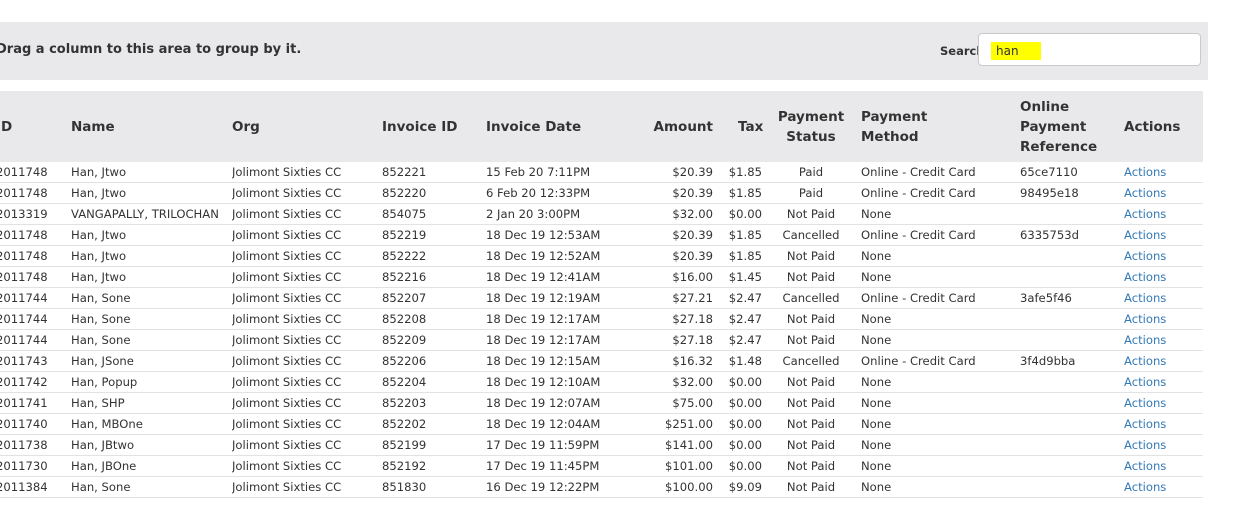 The height and width of the screenshot is (515, 1256). What do you see at coordinates (24, 424) in the screenshot?
I see `cell-id: 2011740` at bounding box center [24, 424].